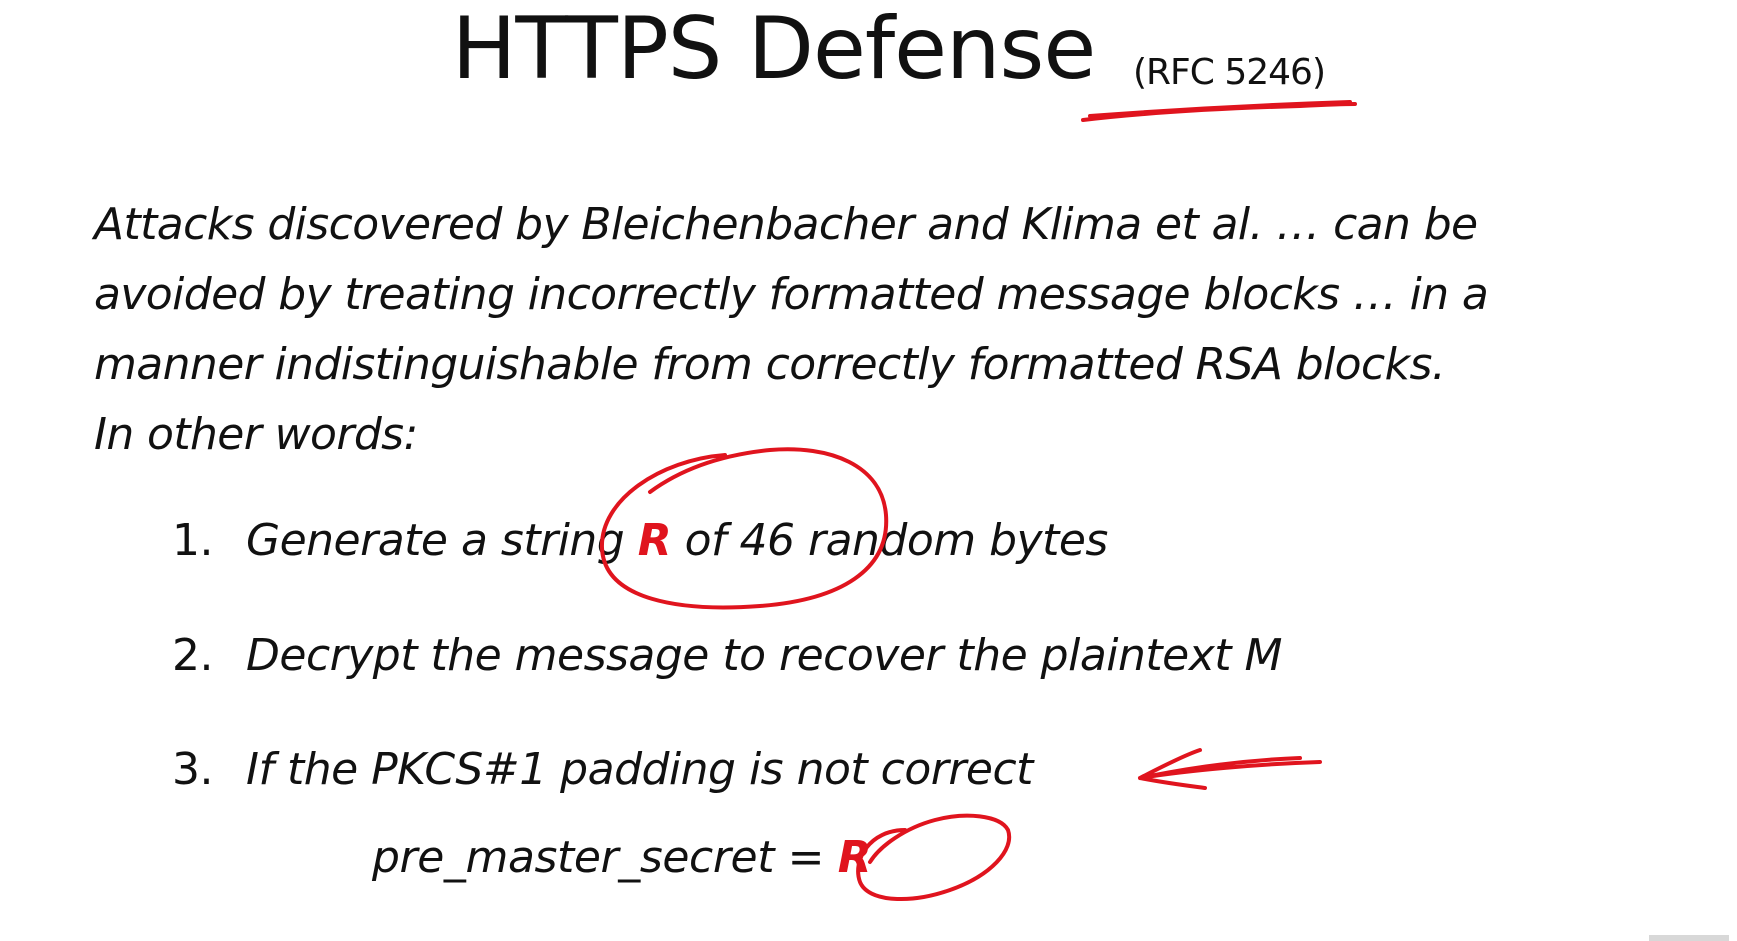 The height and width of the screenshot is (941, 1737). What do you see at coordinates (192, 655) in the screenshot?
I see `step-number: 2.` at bounding box center [192, 655].